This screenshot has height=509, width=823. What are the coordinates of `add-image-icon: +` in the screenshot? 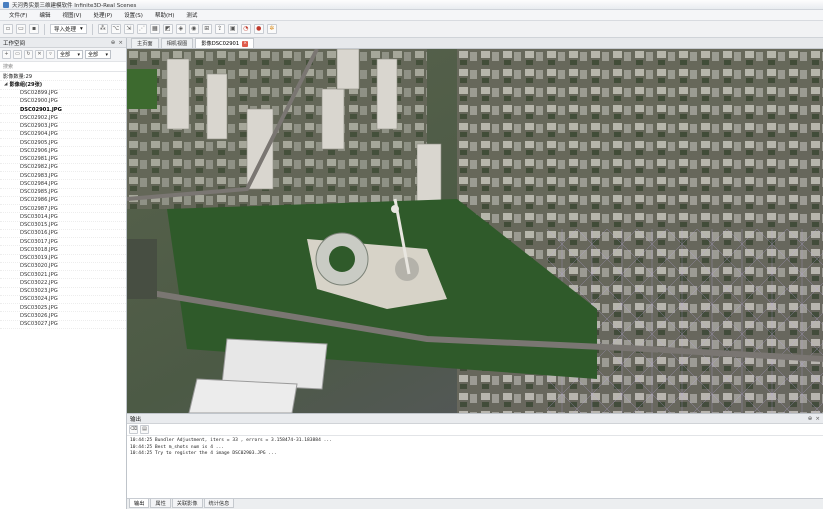 It's located at (6, 54).